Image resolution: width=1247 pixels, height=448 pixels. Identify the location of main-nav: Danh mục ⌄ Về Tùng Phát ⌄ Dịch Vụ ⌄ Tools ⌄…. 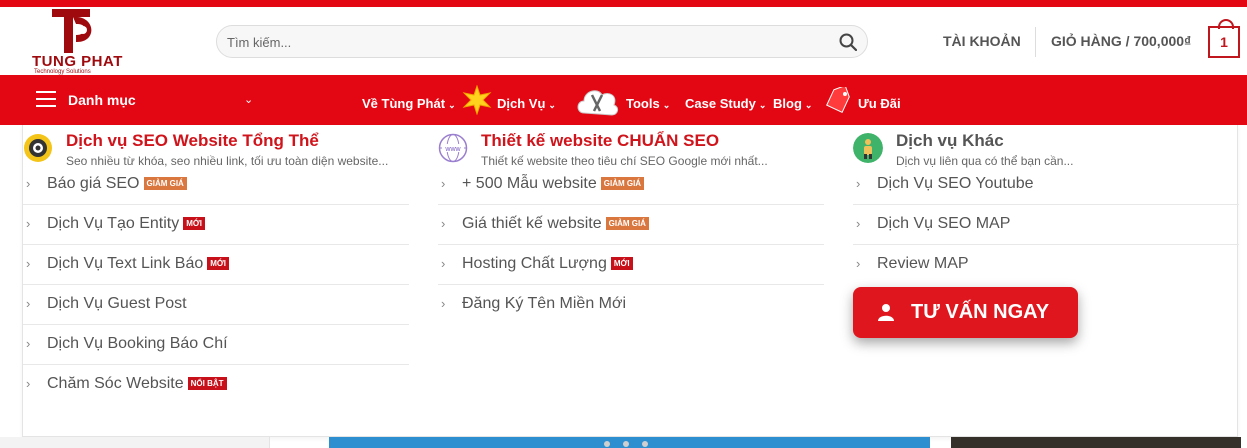
(623, 100).